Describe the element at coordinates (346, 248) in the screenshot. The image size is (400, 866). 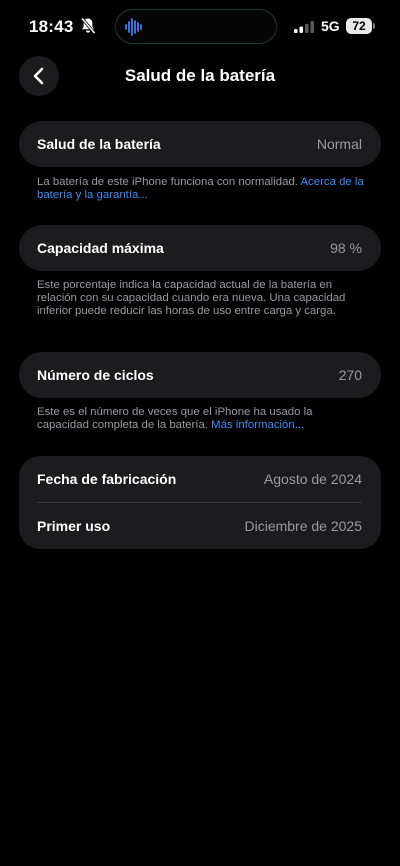
I see `capacity-value: 98 %` at that location.